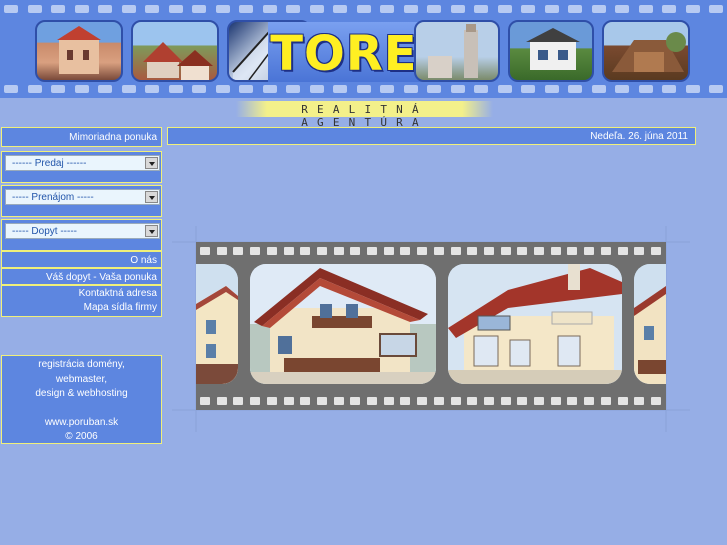 The width and height of the screenshot is (727, 545). I want to click on map-link: Mapa sídla firmy, so click(81, 308).